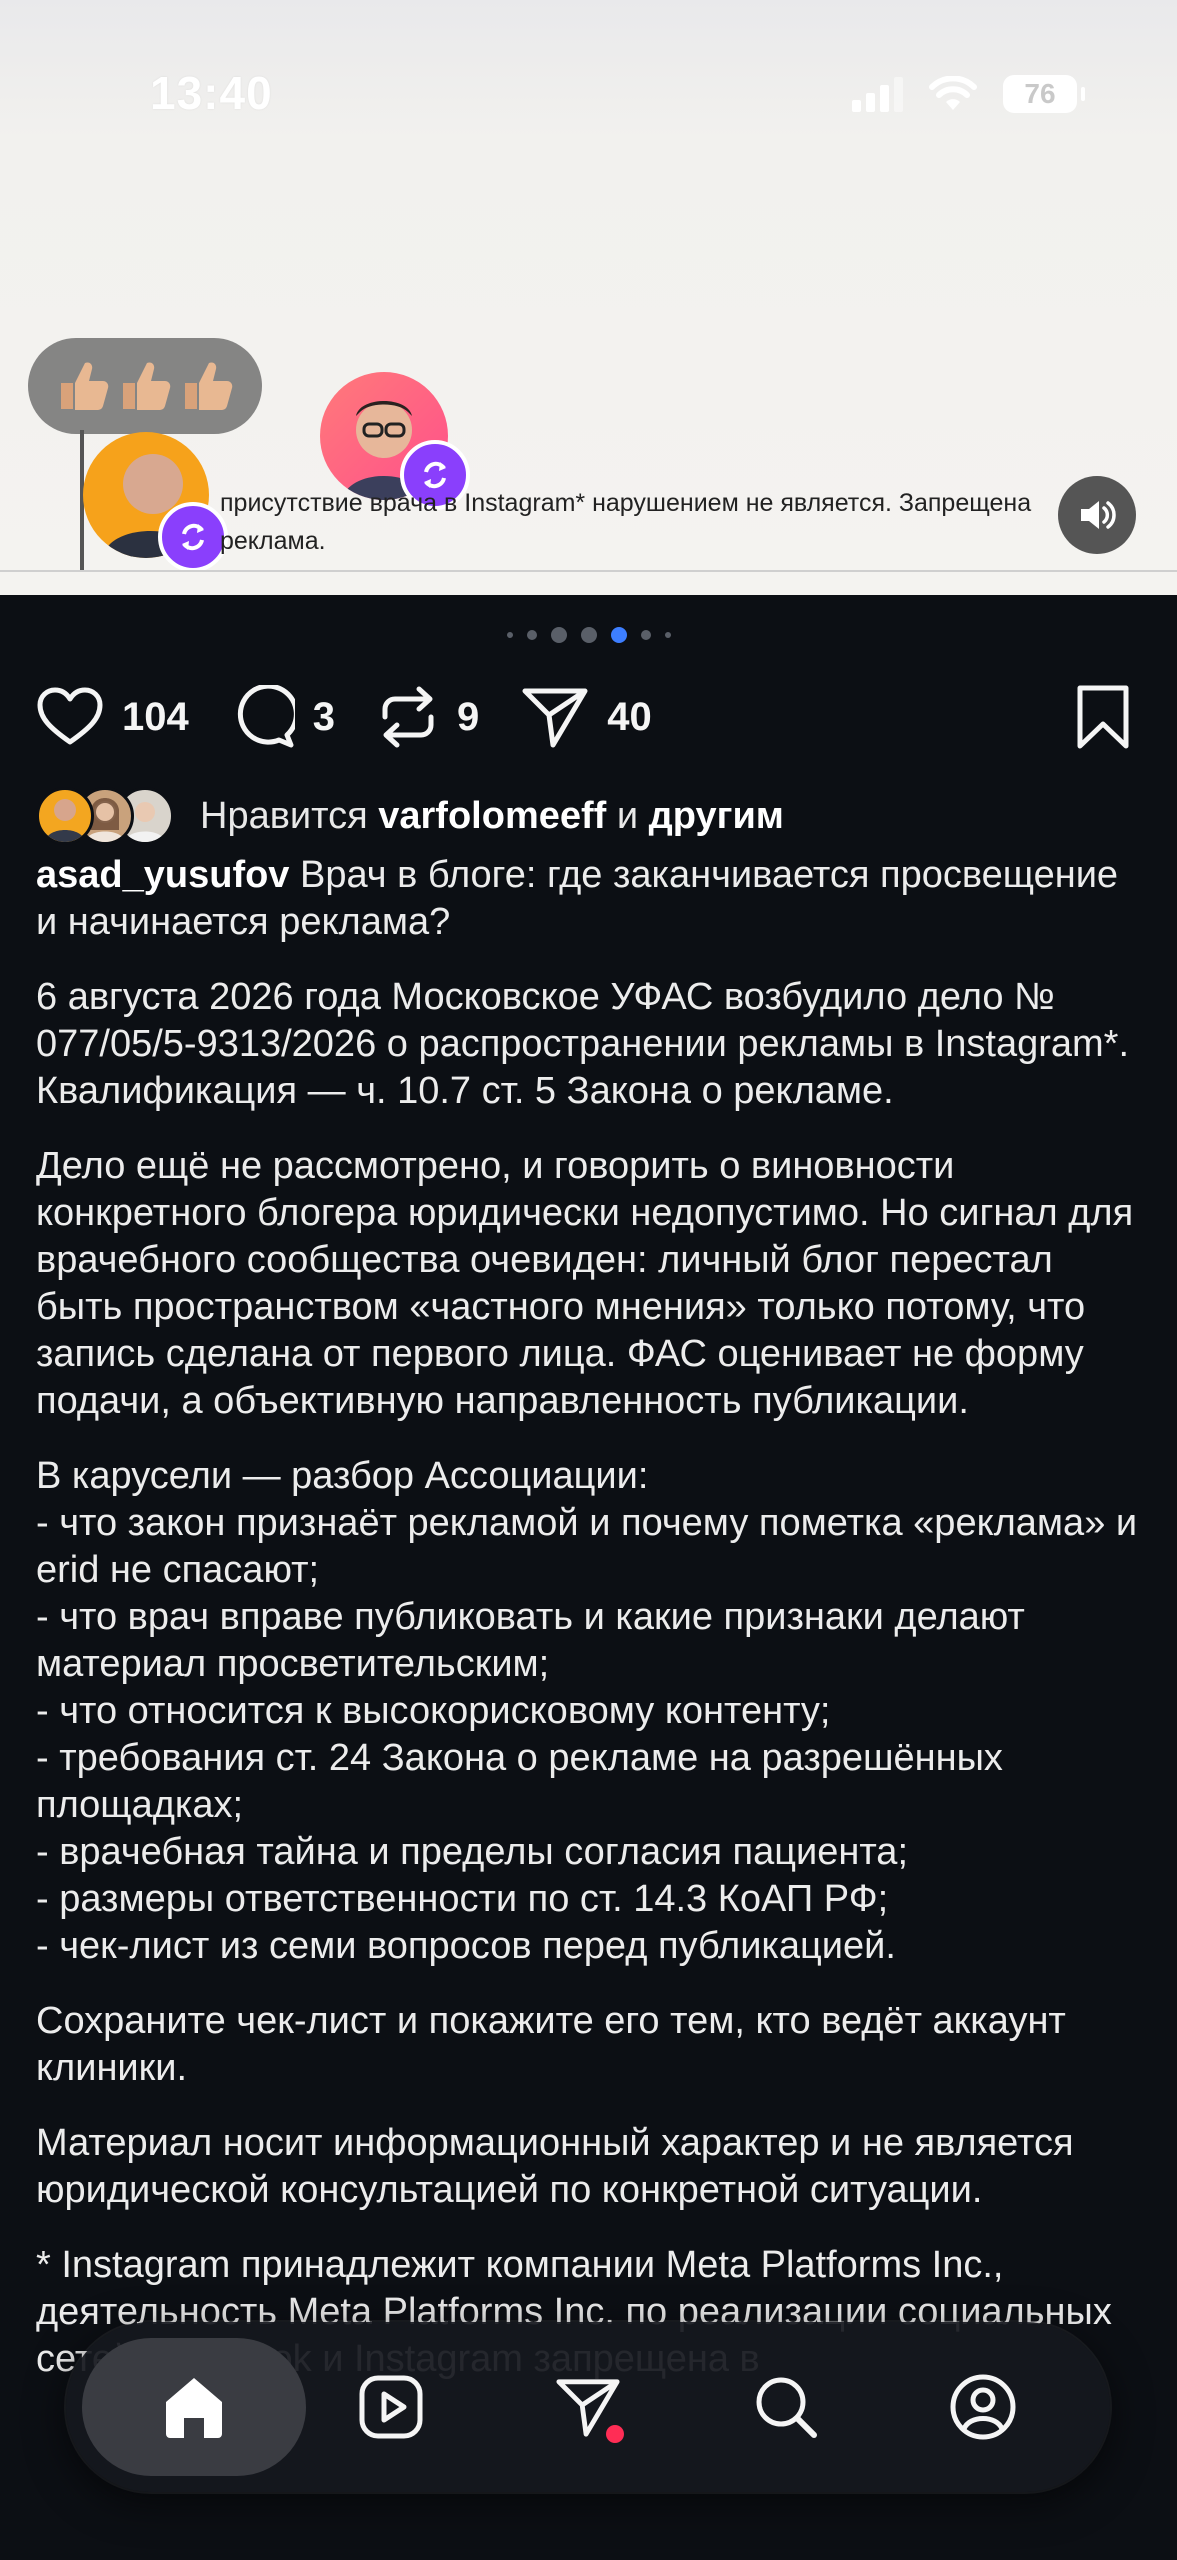 The height and width of the screenshot is (2560, 1177). I want to click on profile-icon, so click(983, 2407).